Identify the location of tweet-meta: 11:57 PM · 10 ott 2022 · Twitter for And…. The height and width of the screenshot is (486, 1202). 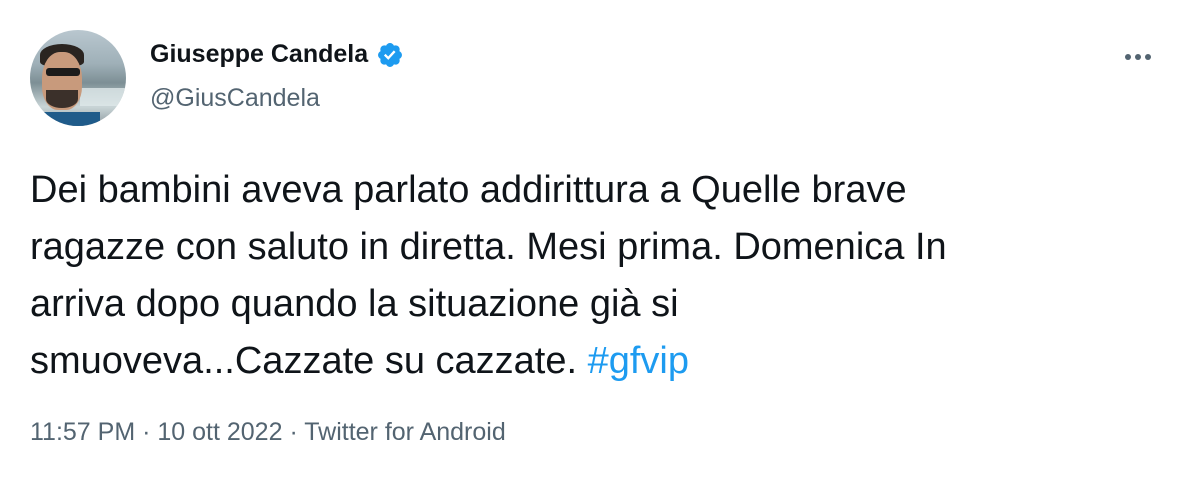
(268, 432).